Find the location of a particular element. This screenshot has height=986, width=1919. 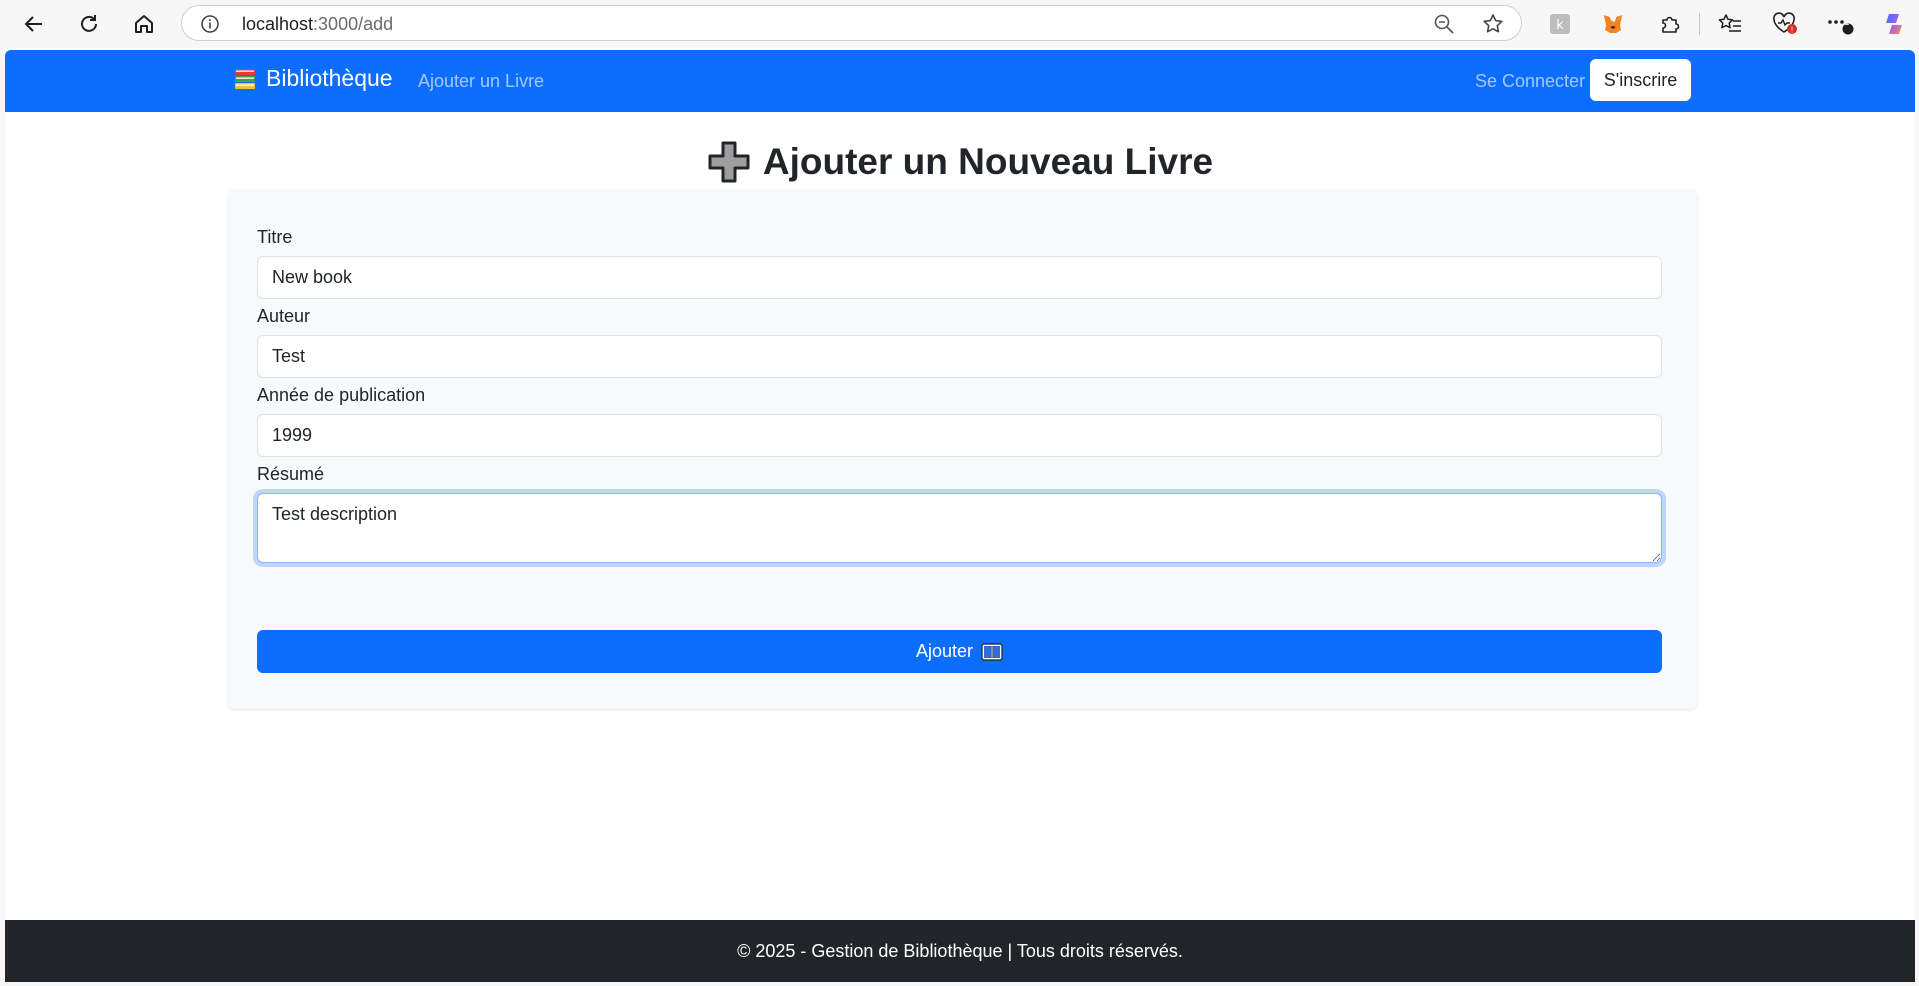

toolbar-separator is located at coordinates (1699, 24).